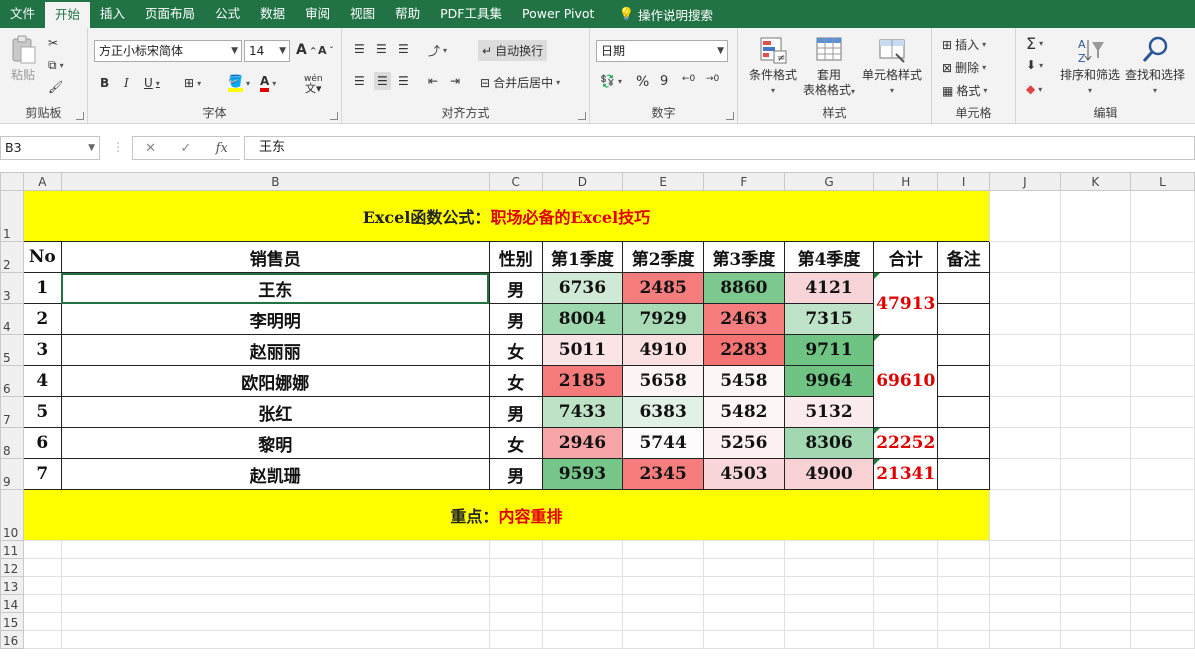  What do you see at coordinates (664, 81) in the screenshot?
I see `comma-button: 9` at bounding box center [664, 81].